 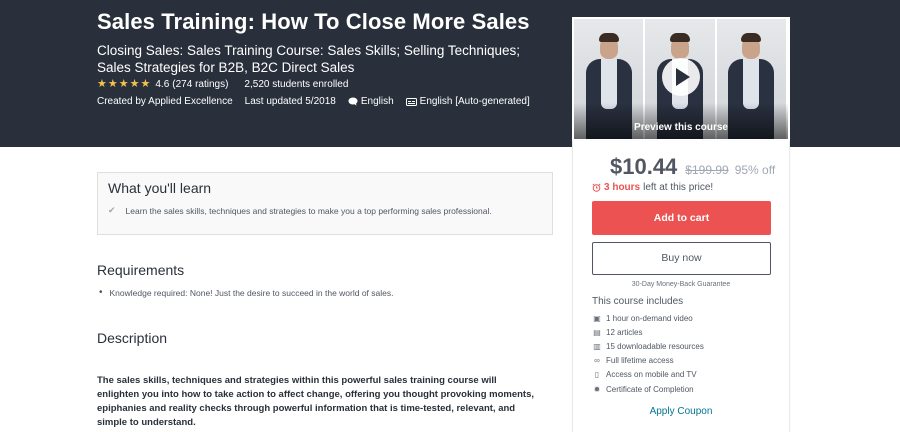 What do you see at coordinates (132, 338) in the screenshot?
I see `description-title: Description` at bounding box center [132, 338].